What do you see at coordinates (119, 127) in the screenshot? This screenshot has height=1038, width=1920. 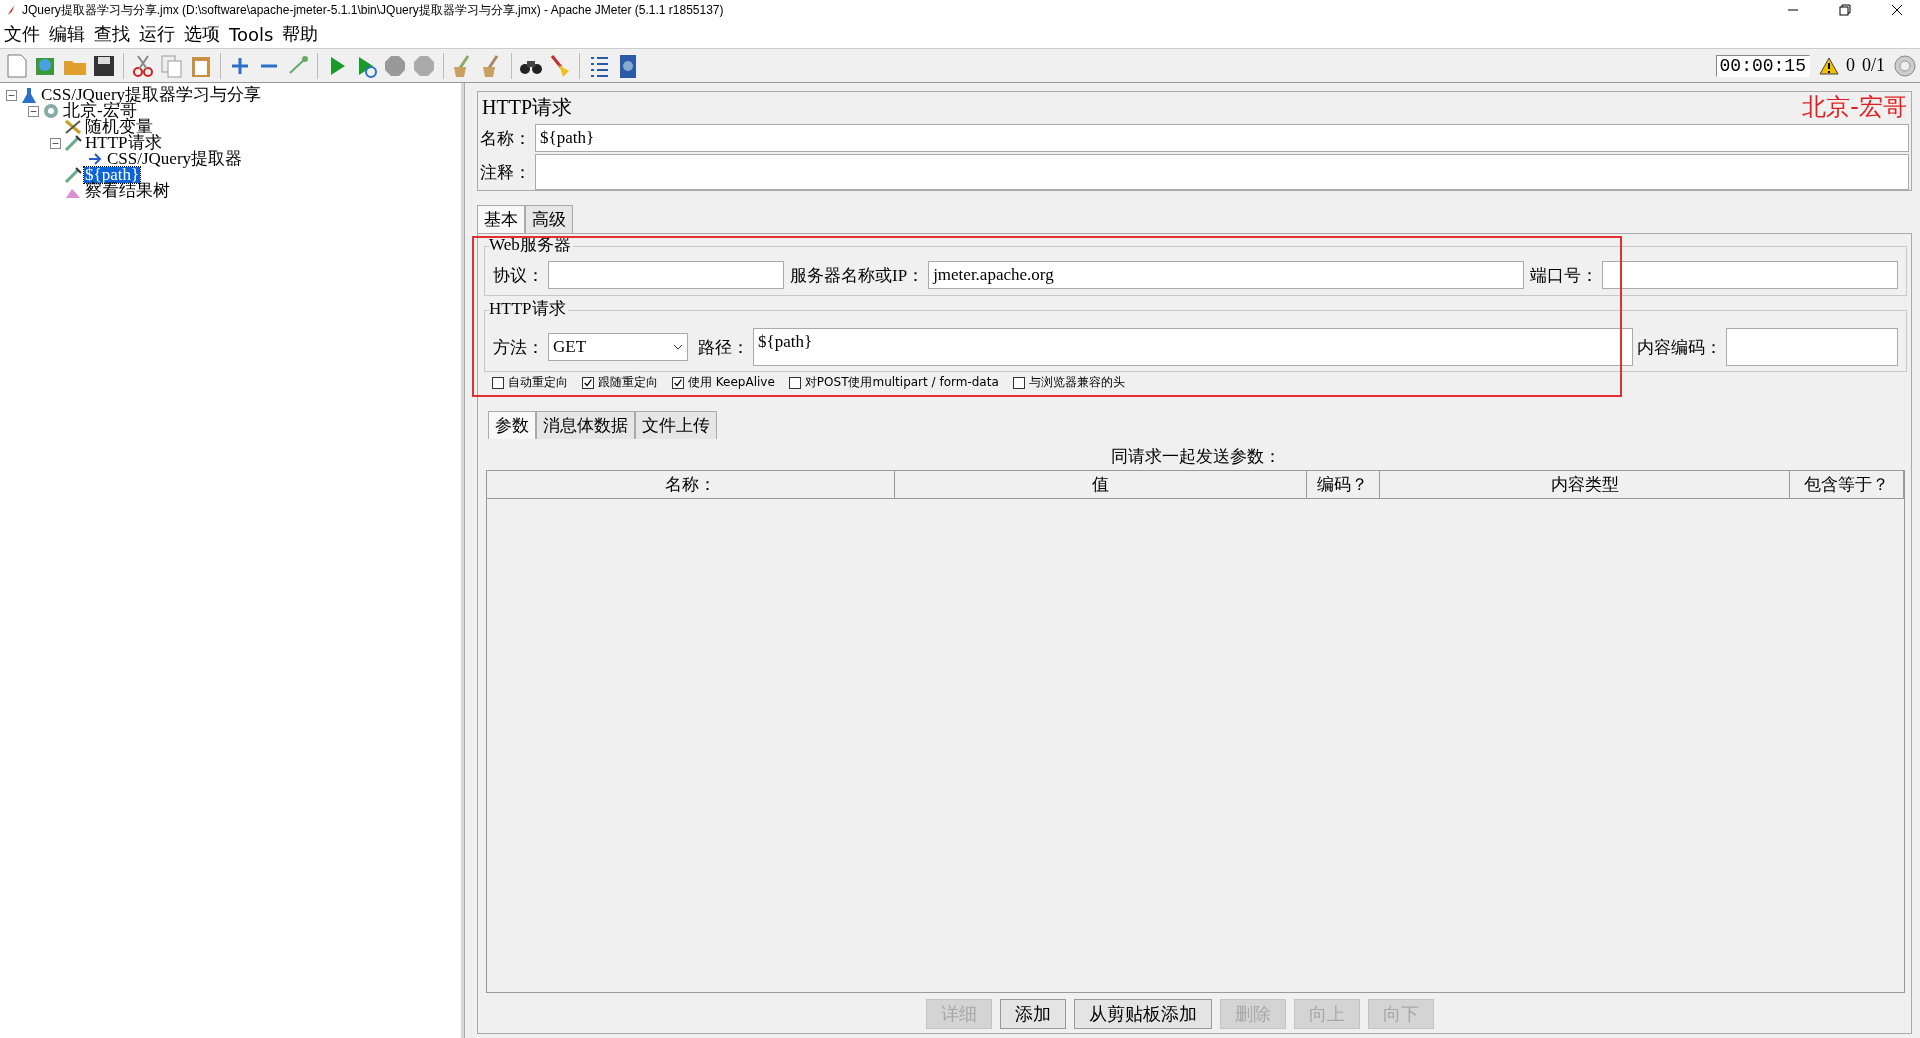 I see `tree-item: 随机变量` at bounding box center [119, 127].